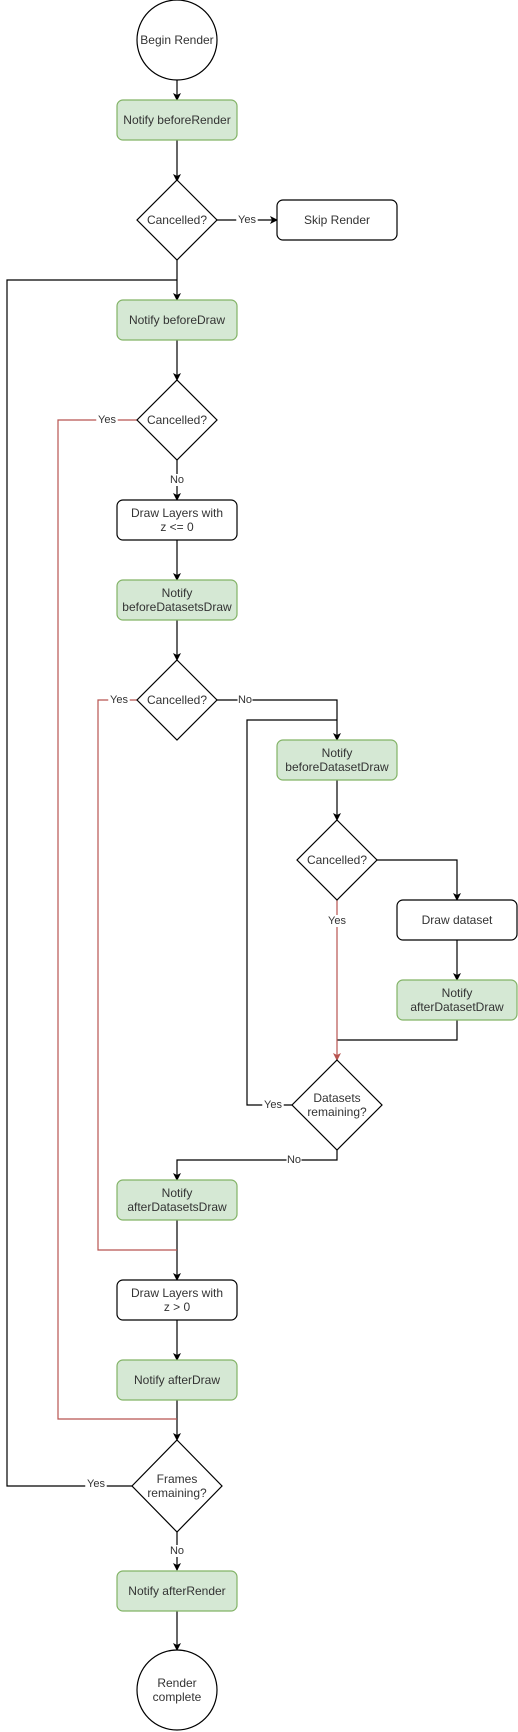  What do you see at coordinates (176, 1683) in the screenshot?
I see `render-complete-label: Render` at bounding box center [176, 1683].